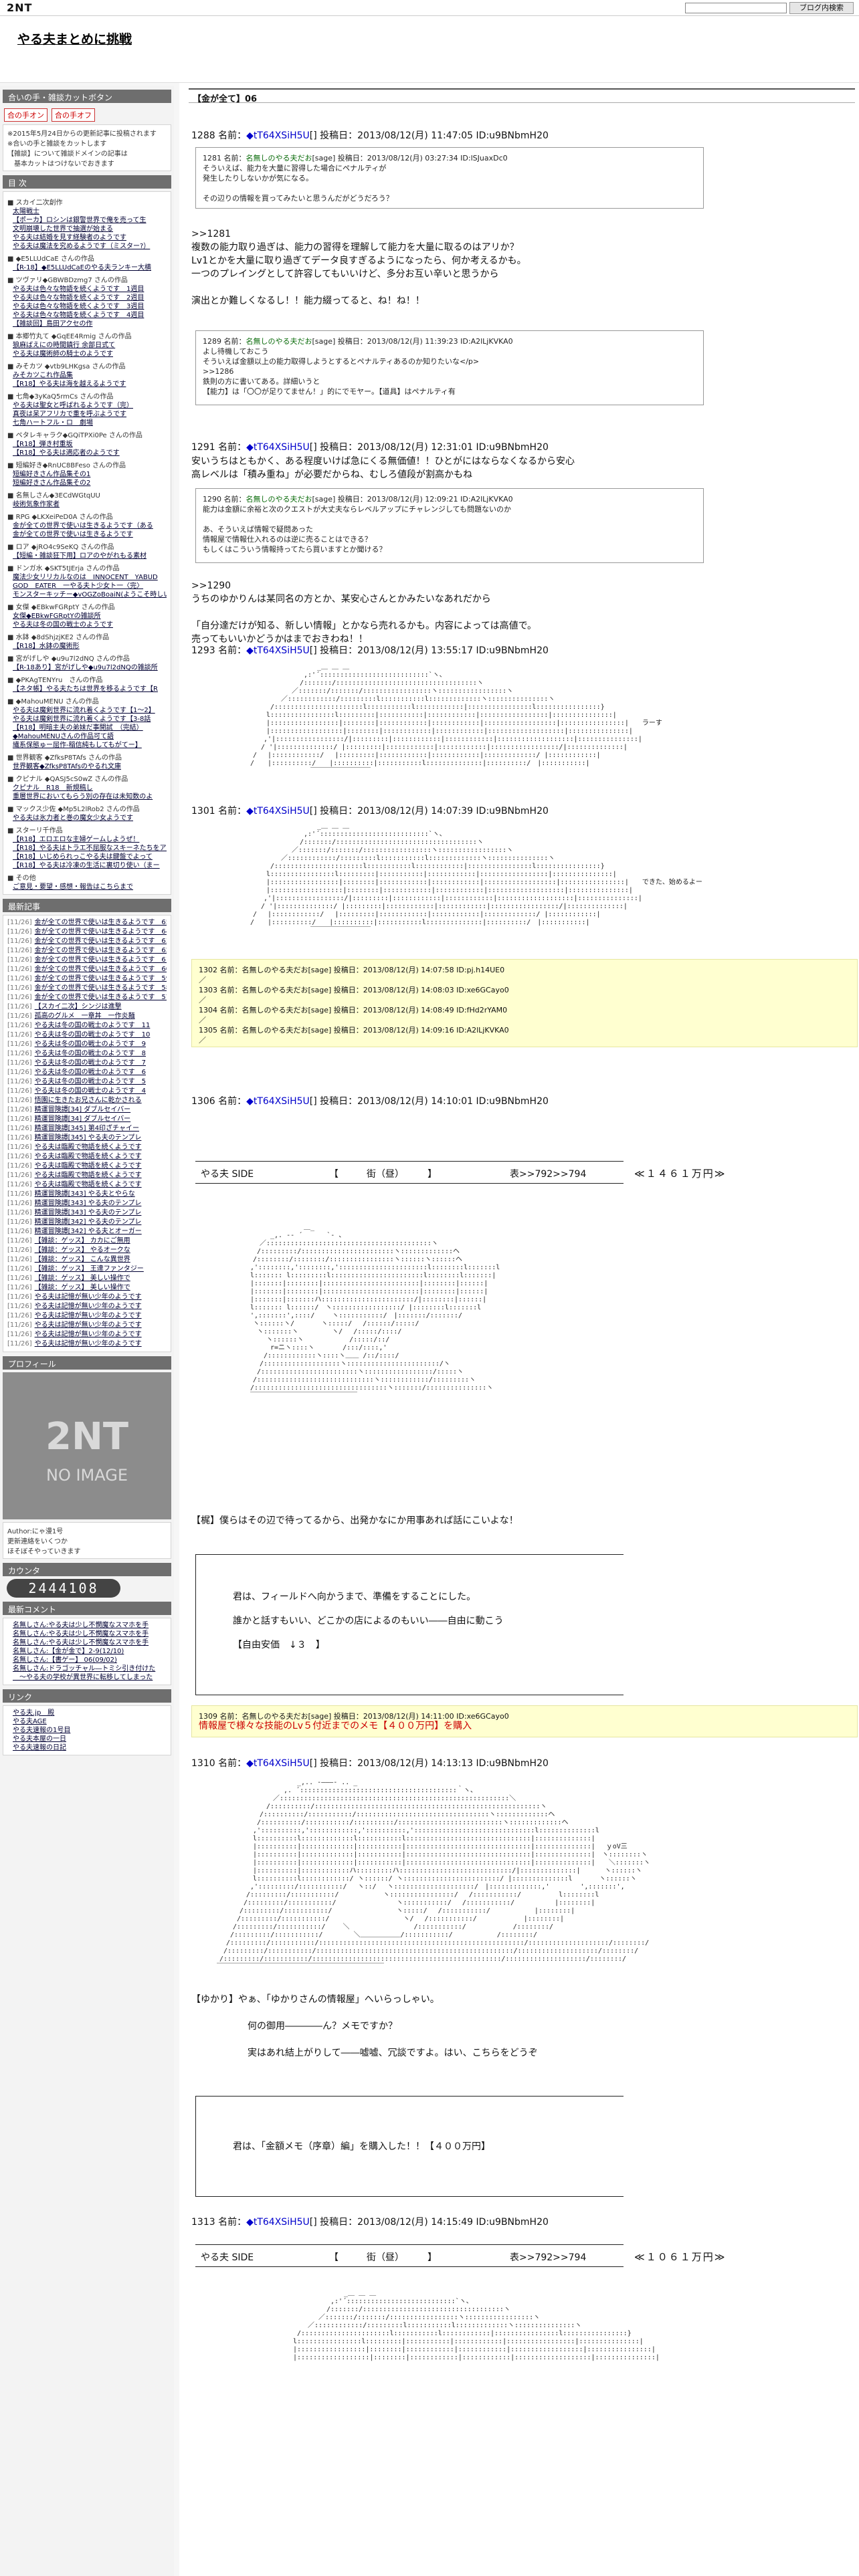  Describe the element at coordinates (25, 115) in the screenshot. I see `aite-on-button: 合の手オン` at that location.